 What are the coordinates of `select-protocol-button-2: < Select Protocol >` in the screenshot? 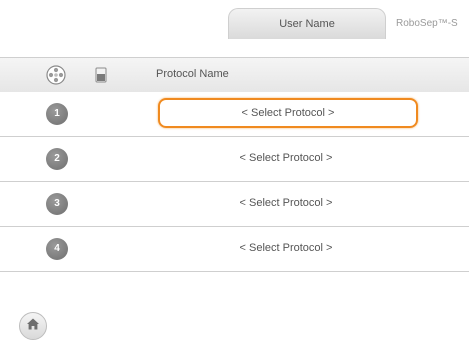 It's located at (286, 158).